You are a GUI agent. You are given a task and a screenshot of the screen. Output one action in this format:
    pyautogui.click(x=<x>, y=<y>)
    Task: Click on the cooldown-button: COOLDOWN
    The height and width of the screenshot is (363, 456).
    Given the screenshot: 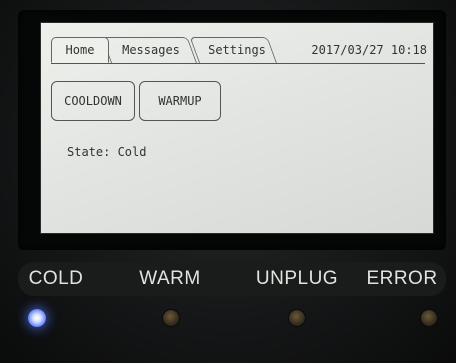 What is the action you would take?
    pyautogui.click(x=93, y=101)
    